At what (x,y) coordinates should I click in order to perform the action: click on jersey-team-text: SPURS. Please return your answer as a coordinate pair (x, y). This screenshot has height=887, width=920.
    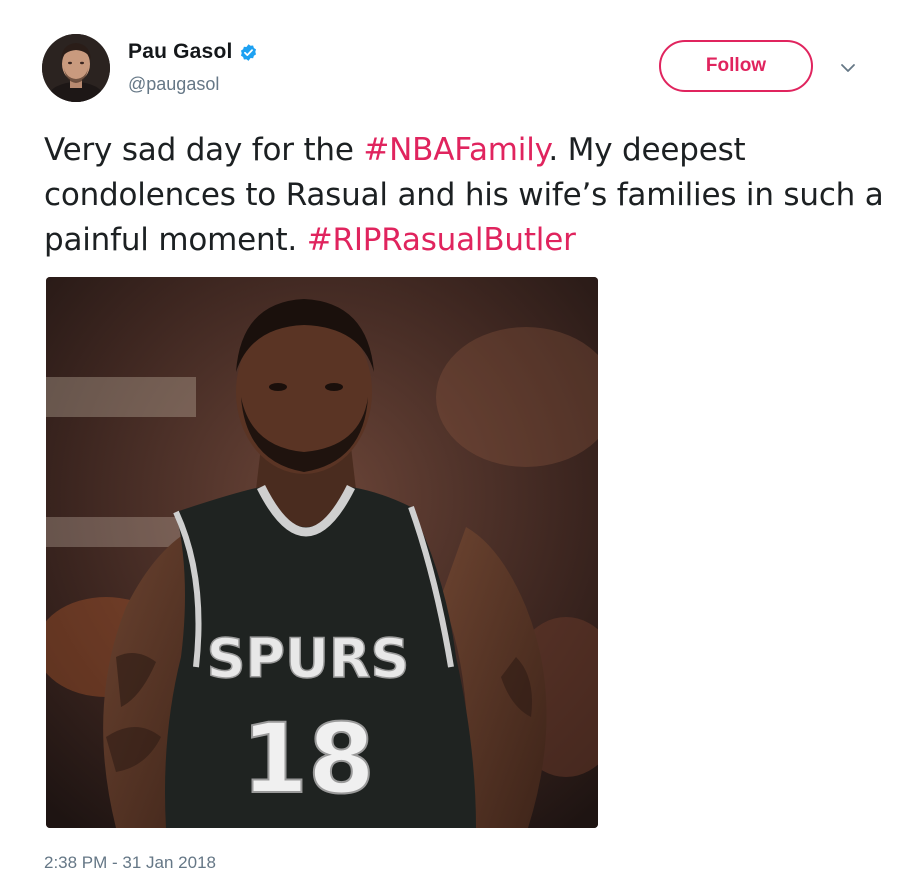
    Looking at the image, I should click on (308, 658).